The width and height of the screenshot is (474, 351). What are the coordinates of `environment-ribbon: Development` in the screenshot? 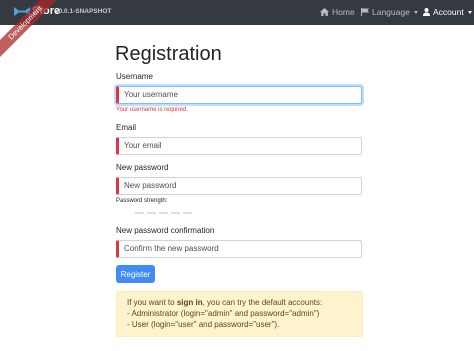 It's located at (40, 40).